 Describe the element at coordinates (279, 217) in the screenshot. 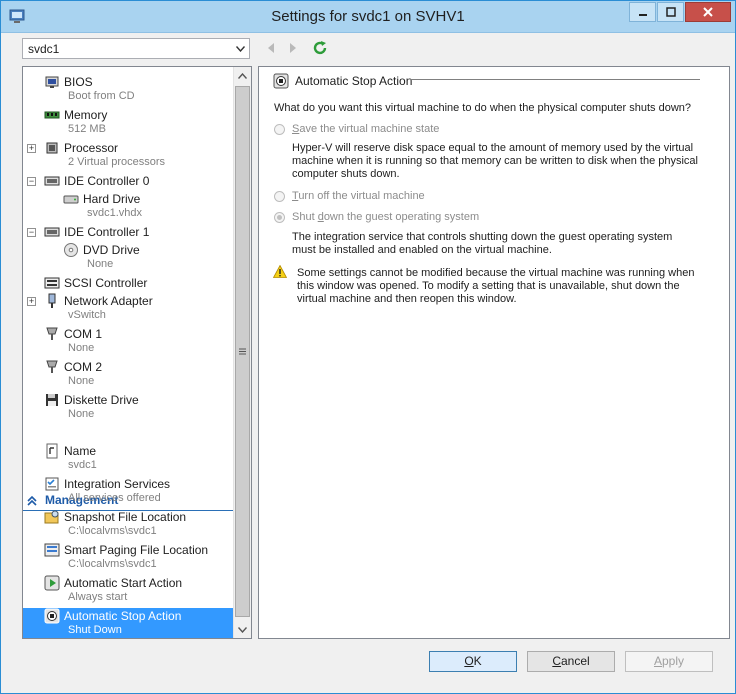

I see `shut-down-radio` at that location.